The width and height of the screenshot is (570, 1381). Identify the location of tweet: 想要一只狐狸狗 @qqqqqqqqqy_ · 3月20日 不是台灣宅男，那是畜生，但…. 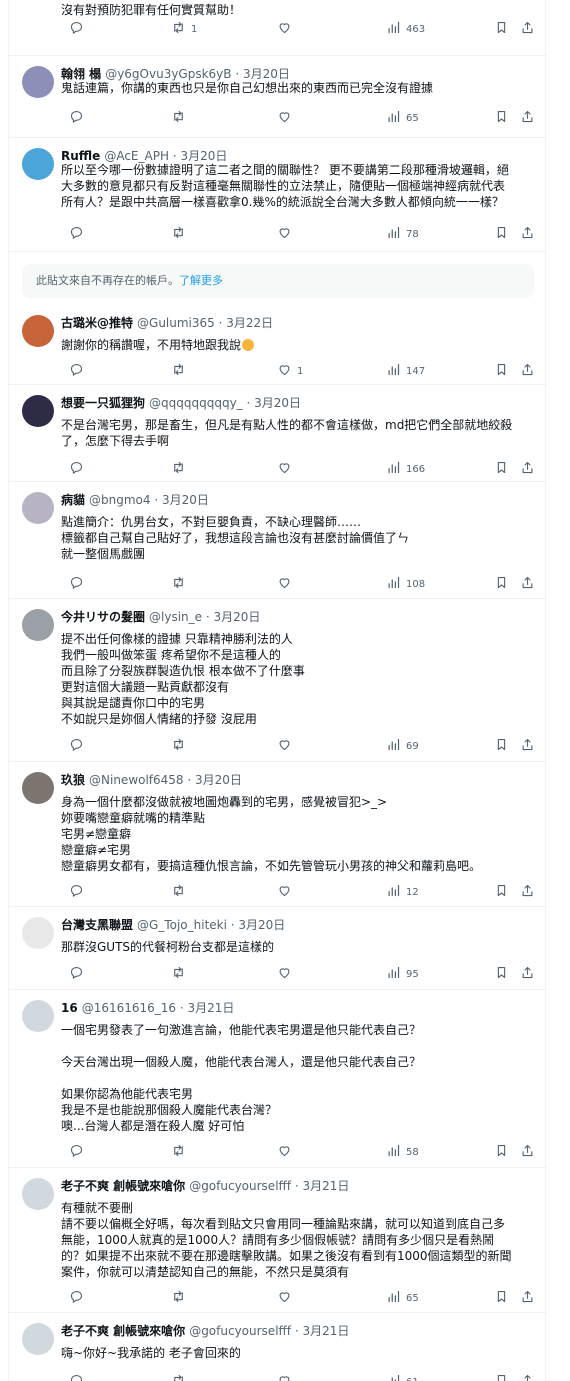
(278, 433).